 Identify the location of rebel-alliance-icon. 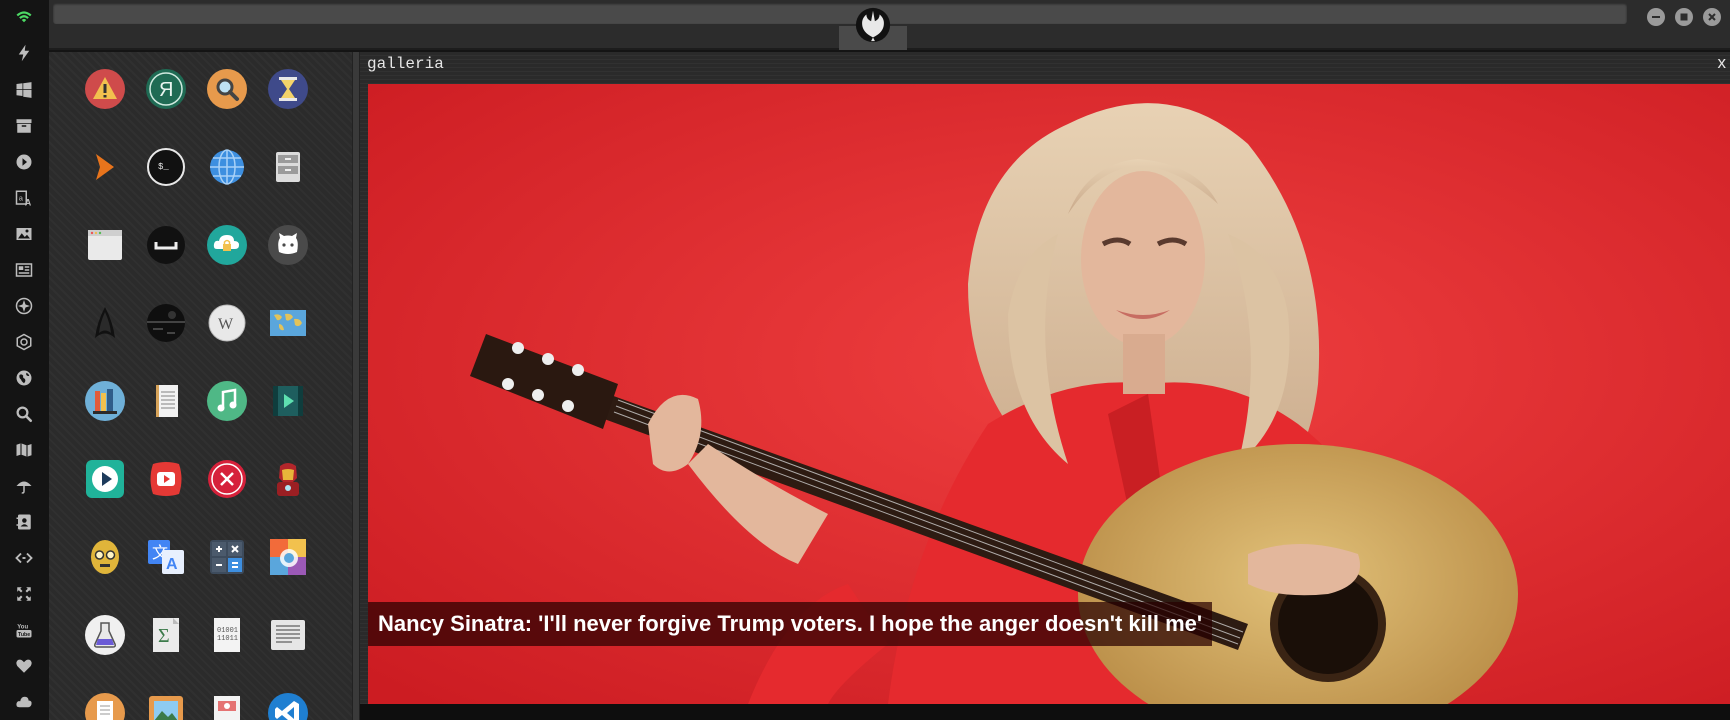
(873, 25).